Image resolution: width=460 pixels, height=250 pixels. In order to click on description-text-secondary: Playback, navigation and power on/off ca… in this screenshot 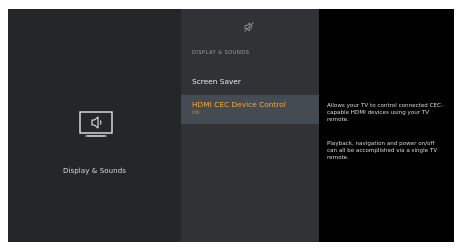, I will do `click(382, 151)`.